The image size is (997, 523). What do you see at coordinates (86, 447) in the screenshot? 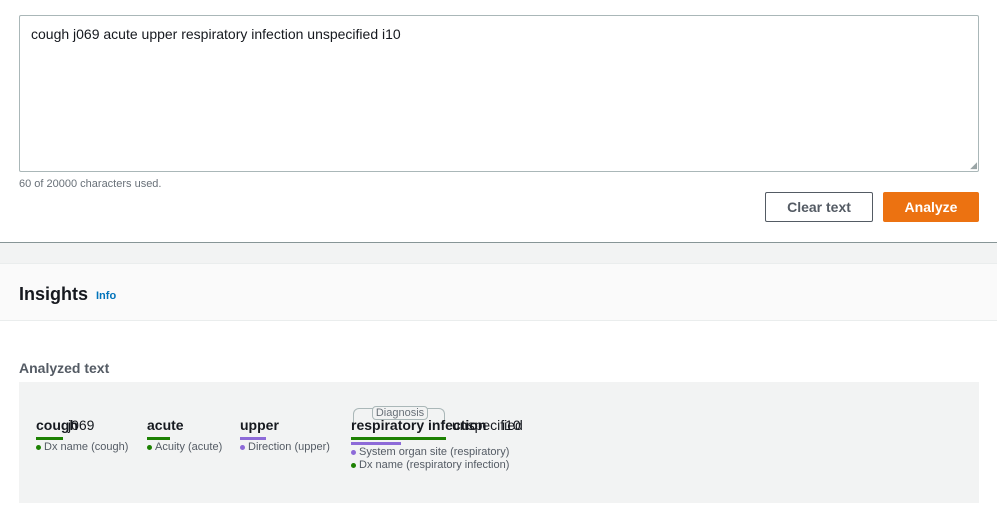
I see `attribute-label: Dx name (cough)` at bounding box center [86, 447].